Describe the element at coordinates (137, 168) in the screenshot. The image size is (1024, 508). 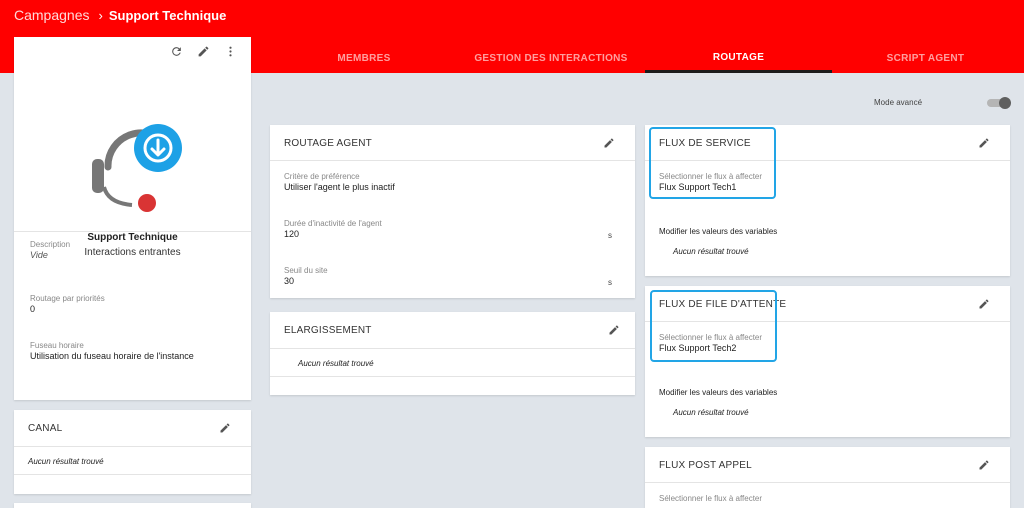
I see `headset-icon` at that location.